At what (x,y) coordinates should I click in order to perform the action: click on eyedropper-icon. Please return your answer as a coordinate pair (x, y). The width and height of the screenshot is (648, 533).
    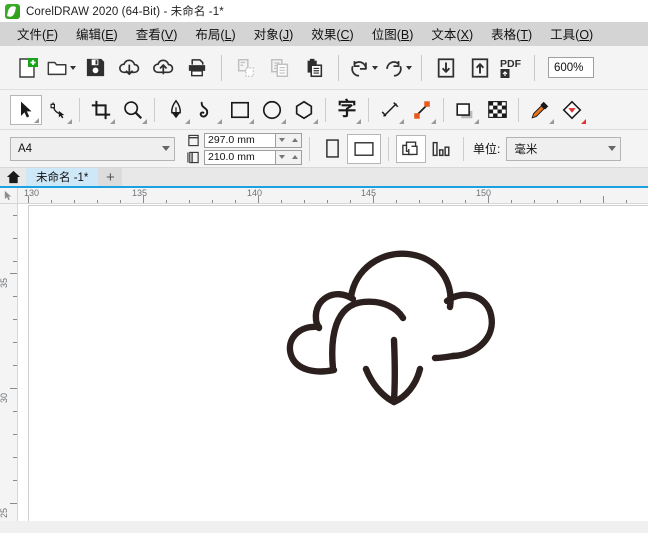
    Looking at the image, I should click on (540, 110).